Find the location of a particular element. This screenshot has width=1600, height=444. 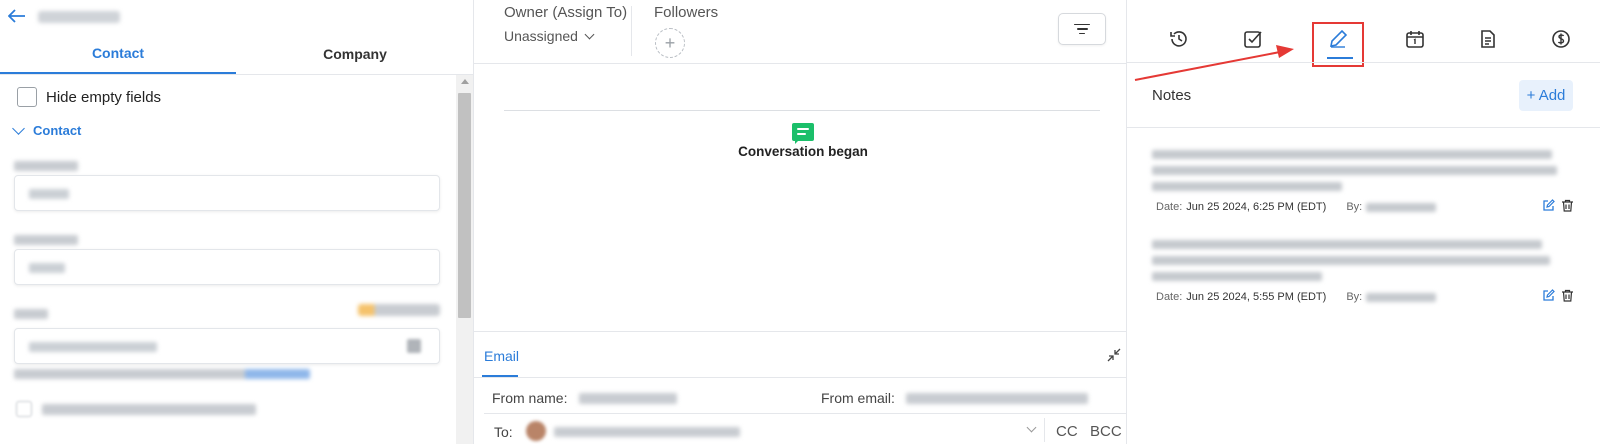

first-name-field is located at coordinates (227, 193).